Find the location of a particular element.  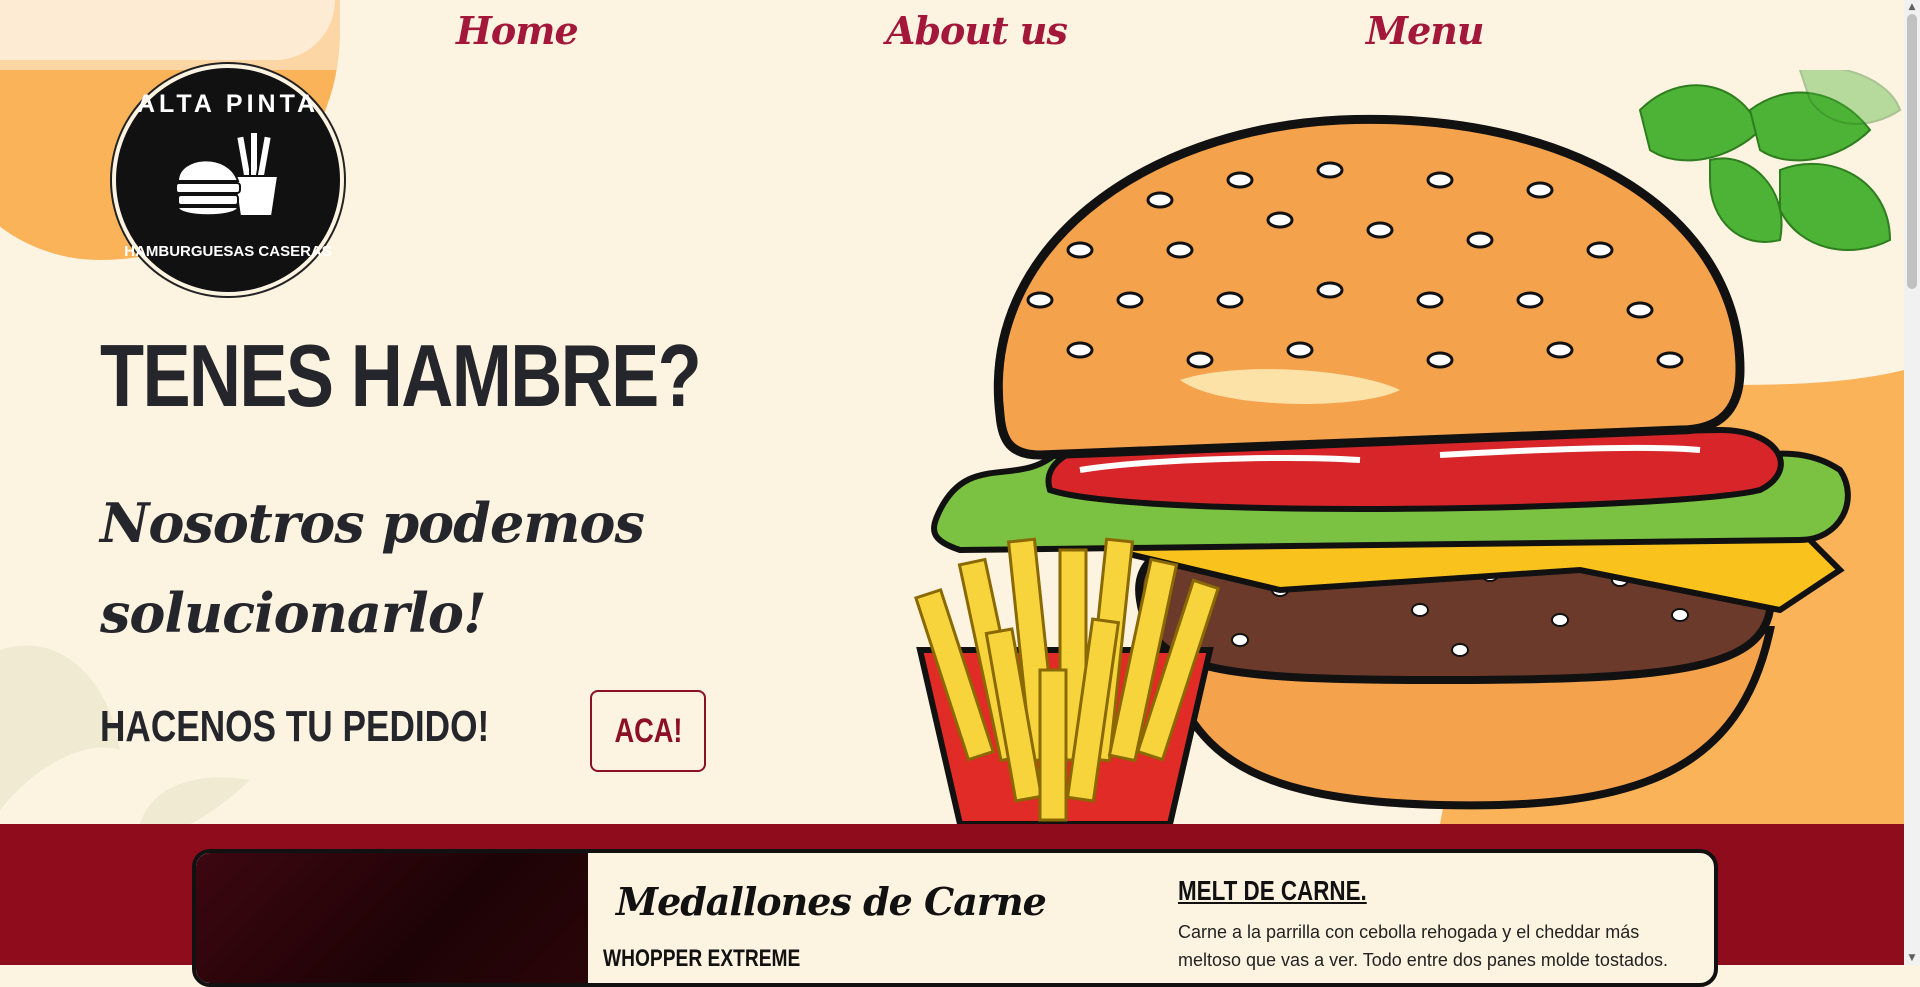

logo-bottom-text: HAMBURGUESAS CASERAS is located at coordinates (228, 251).